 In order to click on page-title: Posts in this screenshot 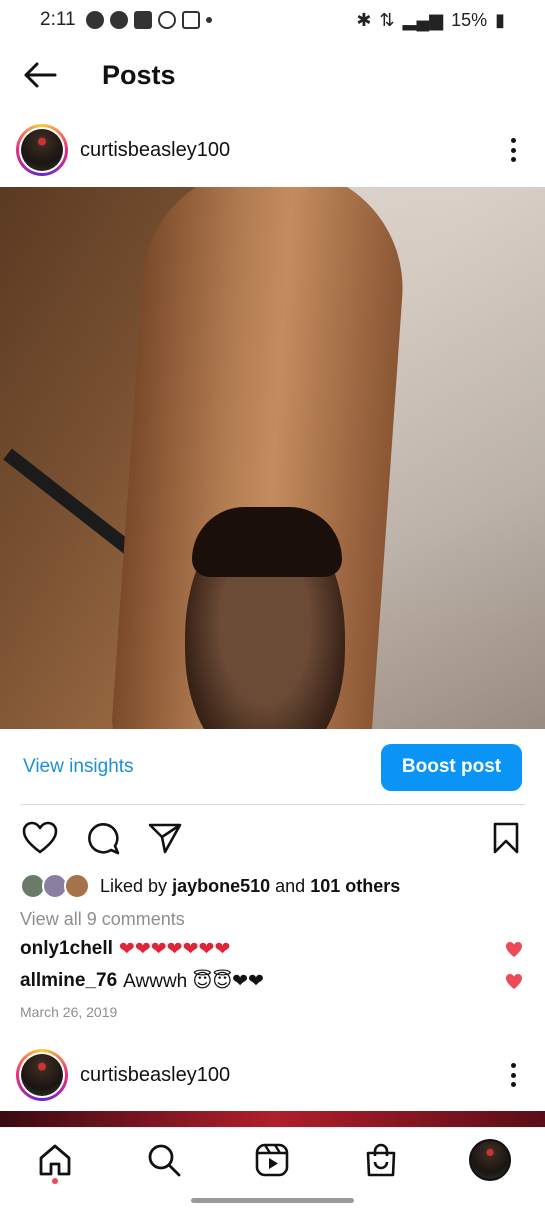, I will do `click(139, 74)`.